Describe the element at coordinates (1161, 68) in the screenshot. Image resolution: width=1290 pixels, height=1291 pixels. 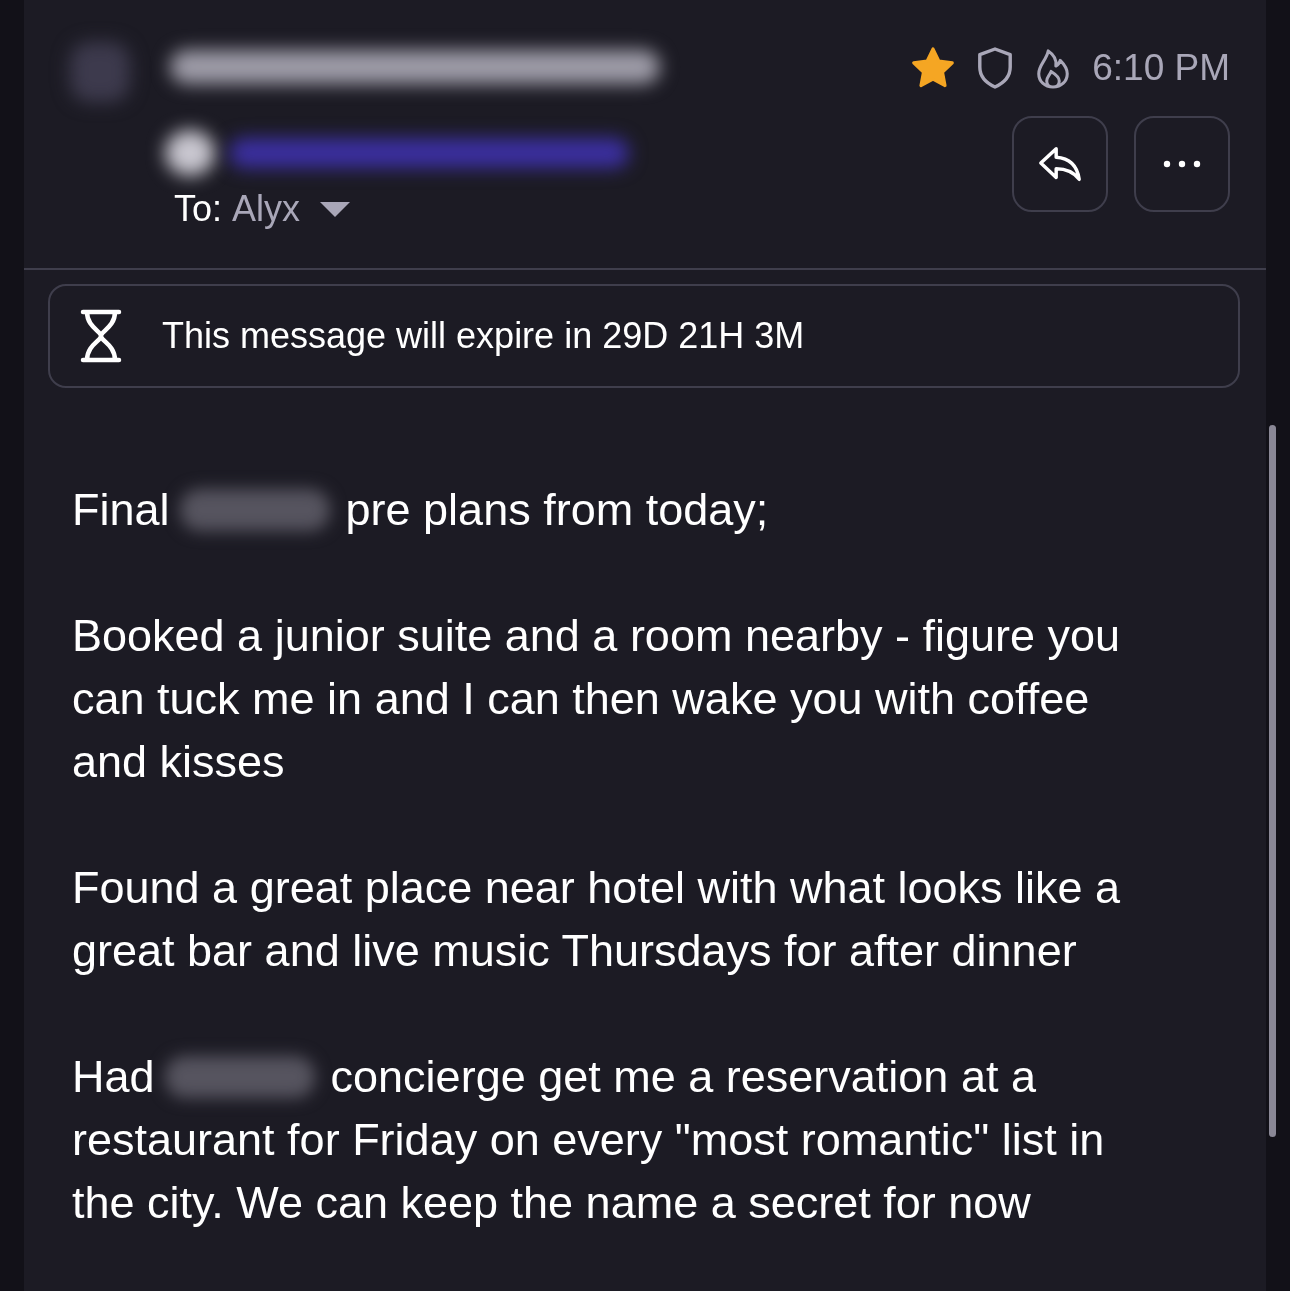
I see `message-time: 6:10 PM` at that location.